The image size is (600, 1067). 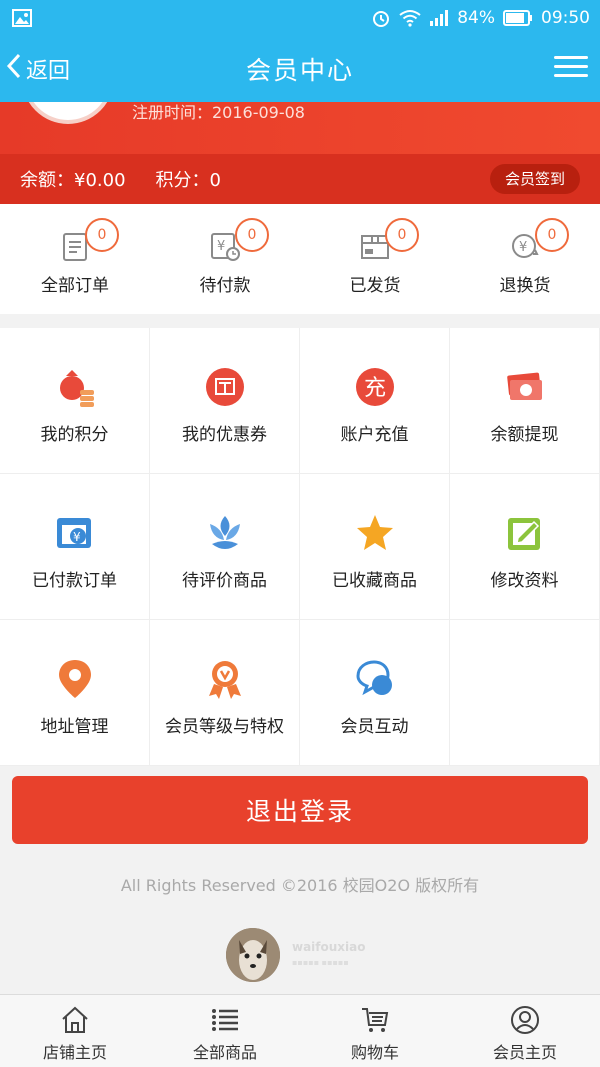 What do you see at coordinates (75, 286) in the screenshot?
I see `order-label: 全部订单` at bounding box center [75, 286].